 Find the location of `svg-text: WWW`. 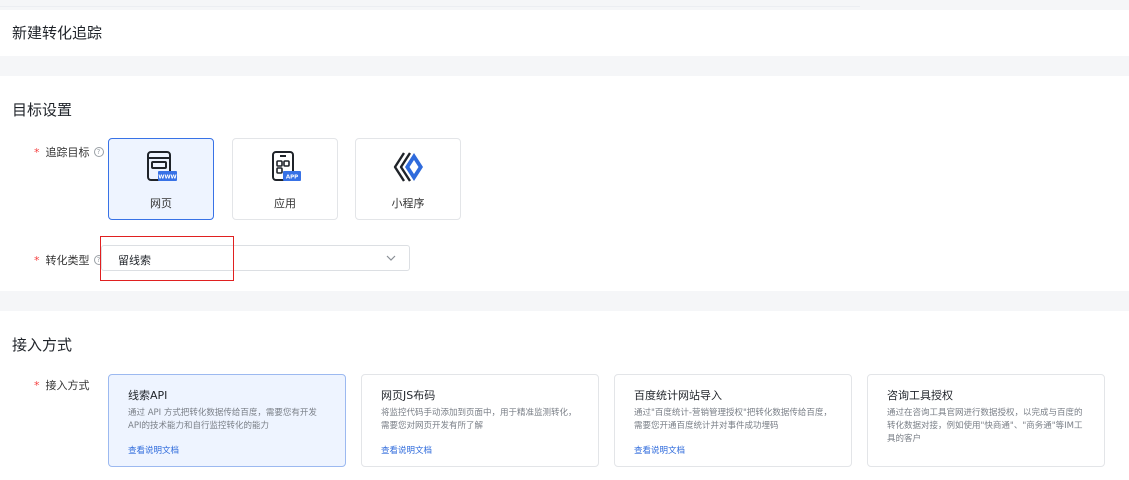

svg-text: WWW is located at coordinates (167, 178).